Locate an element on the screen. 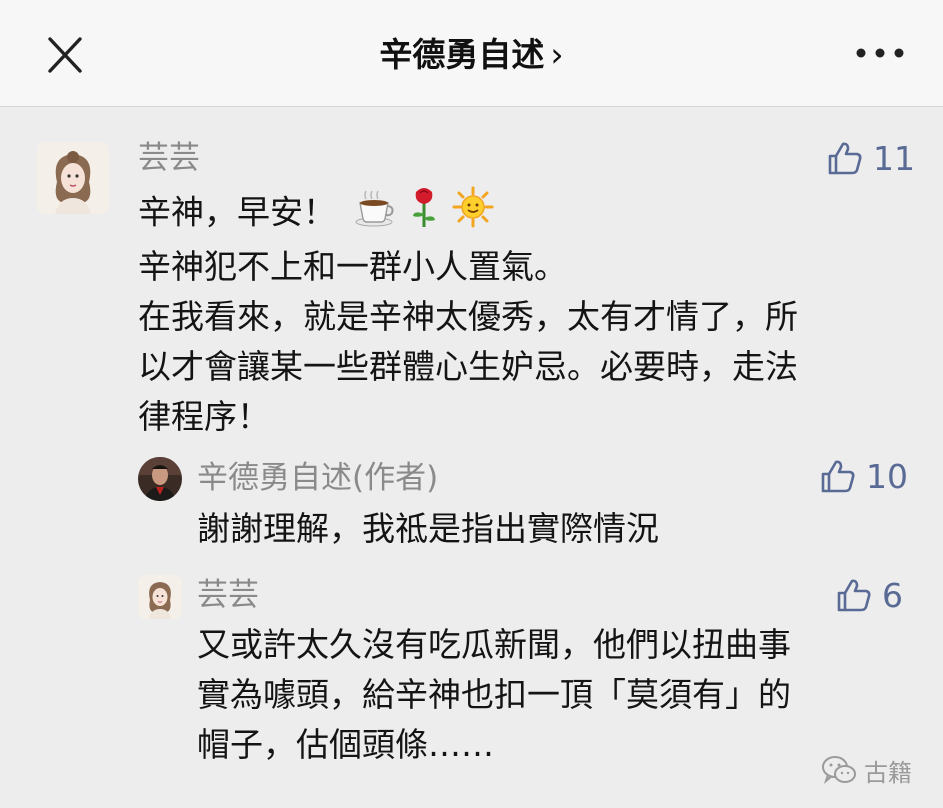 The width and height of the screenshot is (943, 808). like-button: 11 is located at coordinates (871, 158).